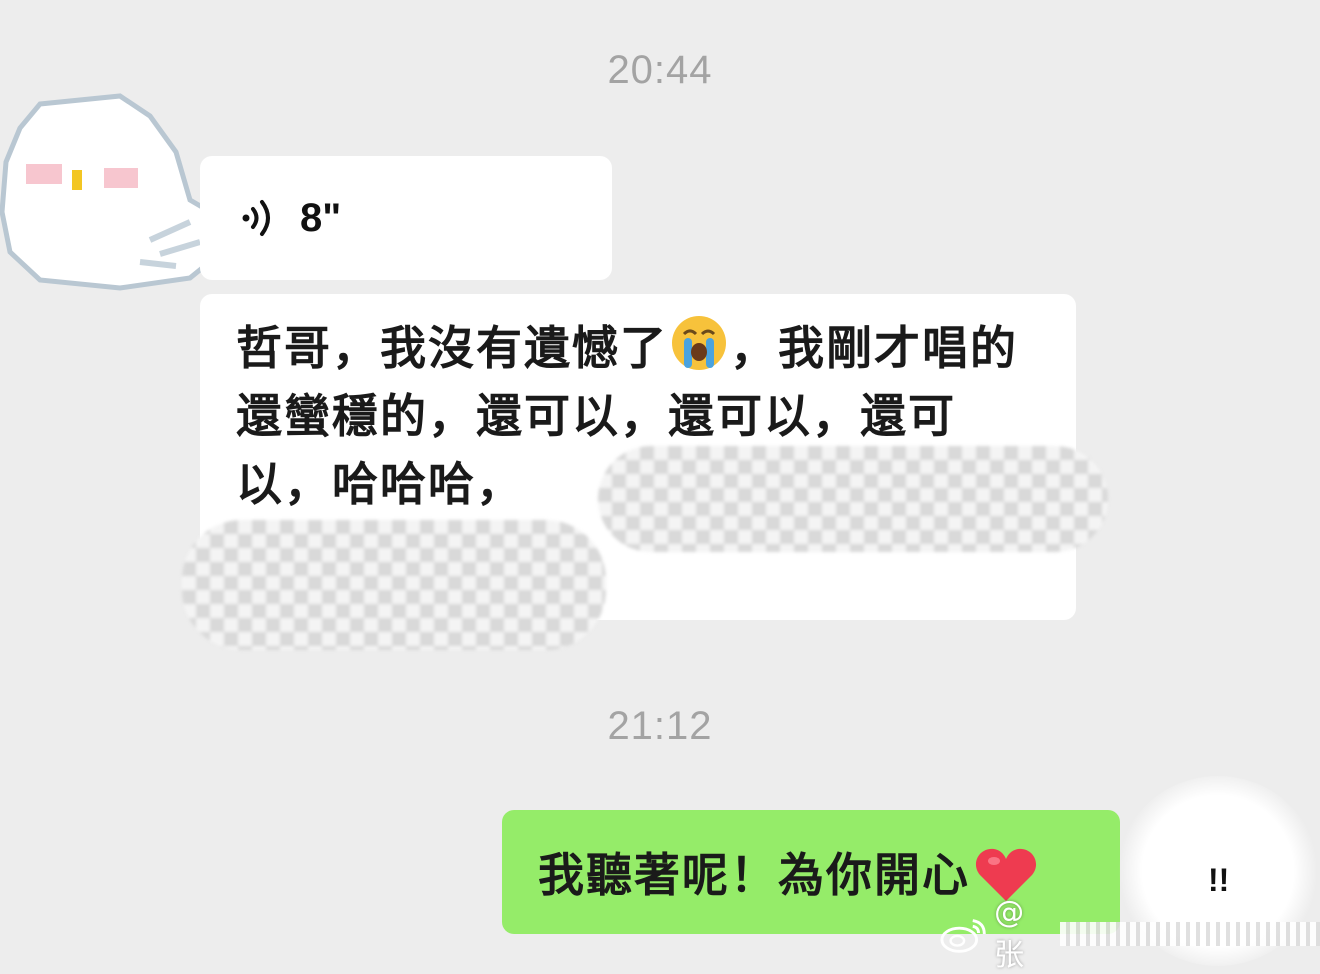 The width and height of the screenshot is (1320, 974). I want to click on message-part-1: 哲哥，我沒有遺憾了, so click(452, 348).